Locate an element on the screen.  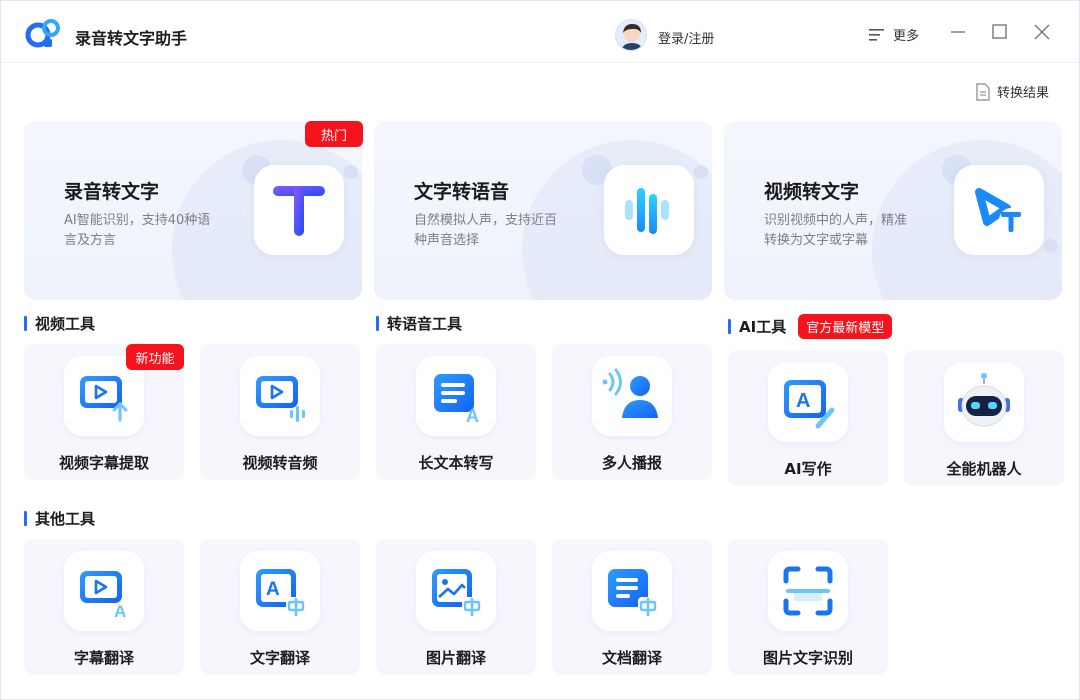
ai-writing-icon: A is located at coordinates (808, 402).